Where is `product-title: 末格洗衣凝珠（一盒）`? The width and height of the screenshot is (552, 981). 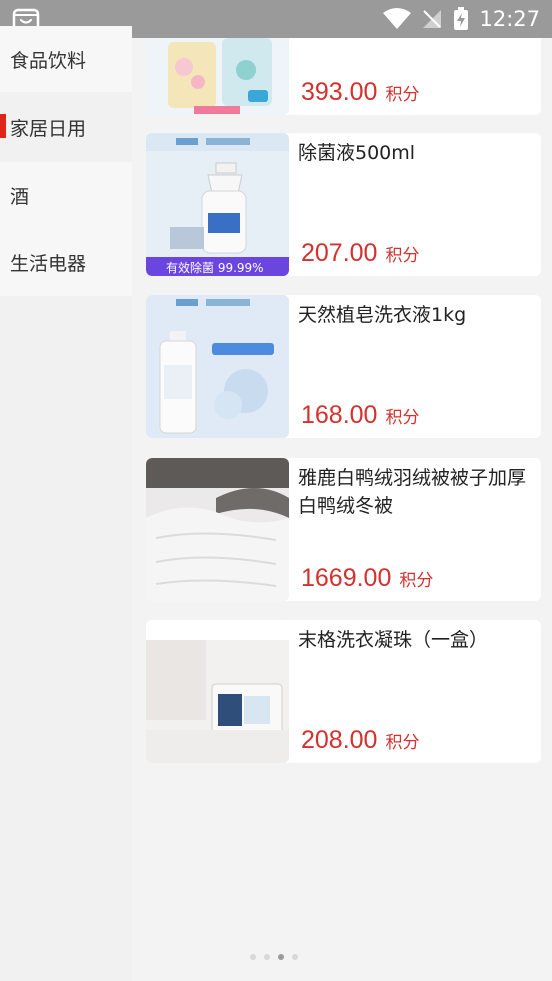 product-title: 末格洗衣凝珠（一盒） is located at coordinates (393, 640).